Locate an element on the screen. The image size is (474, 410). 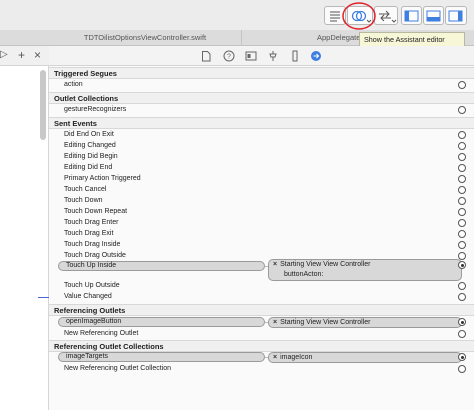
section-outlet-collections: Outlet Collections is located at coordinates (261, 98).